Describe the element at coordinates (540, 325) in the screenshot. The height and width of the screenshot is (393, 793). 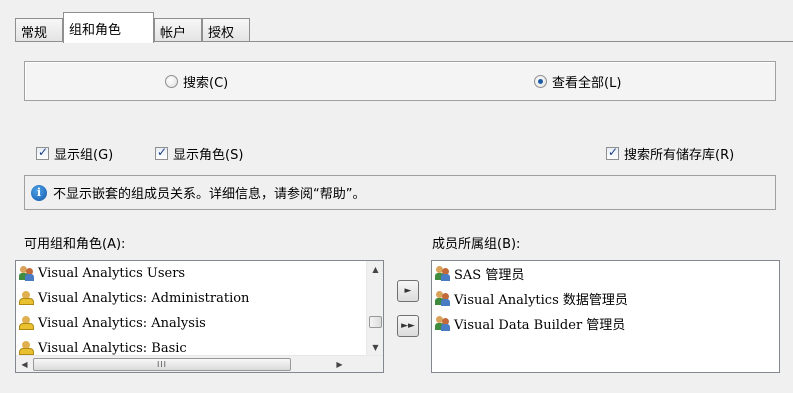
I see `list-item-label: Visual Data Builder 管理员` at that location.